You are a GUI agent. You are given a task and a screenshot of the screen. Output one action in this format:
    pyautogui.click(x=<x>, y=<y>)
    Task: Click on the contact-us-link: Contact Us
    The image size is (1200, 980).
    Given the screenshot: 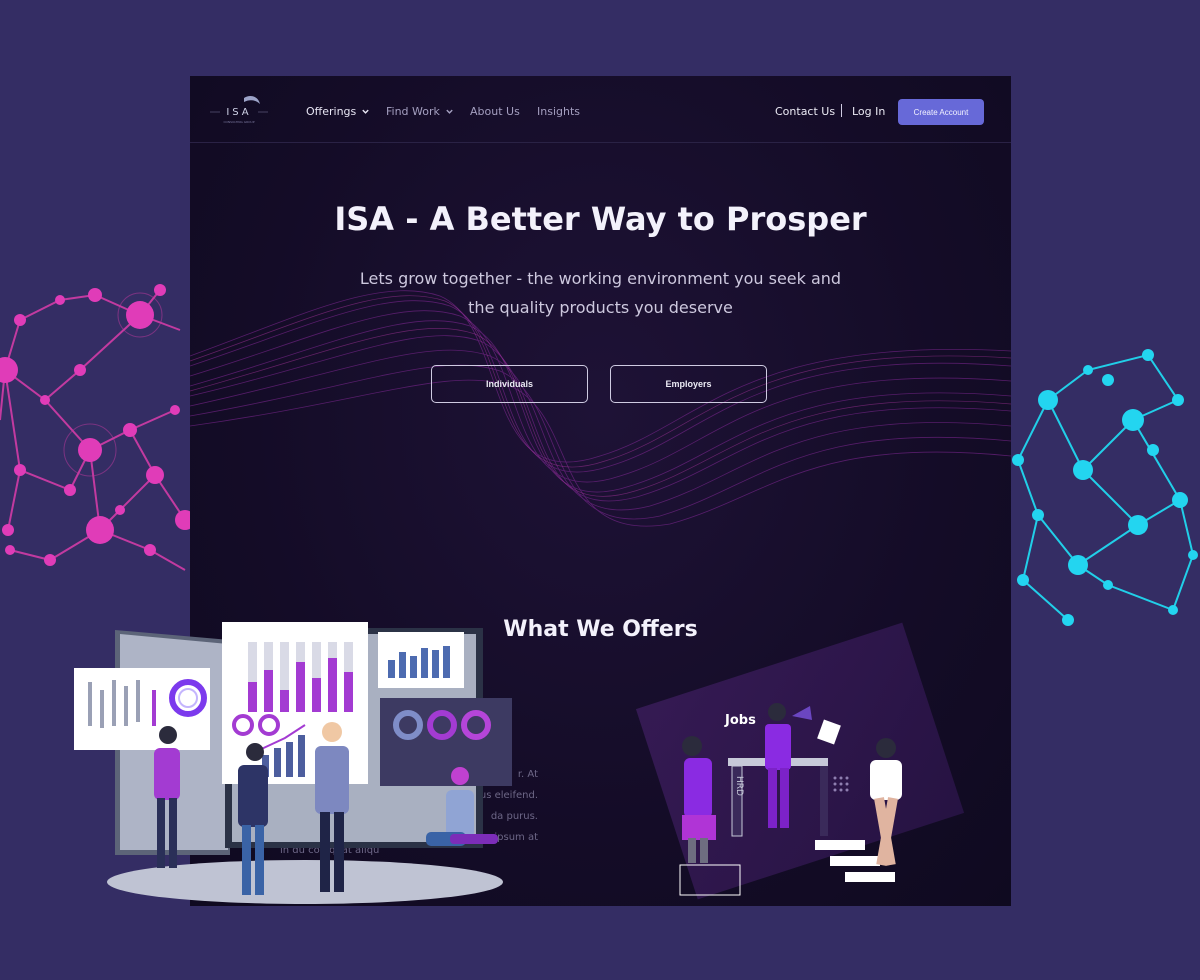 What is the action you would take?
    pyautogui.click(x=805, y=111)
    